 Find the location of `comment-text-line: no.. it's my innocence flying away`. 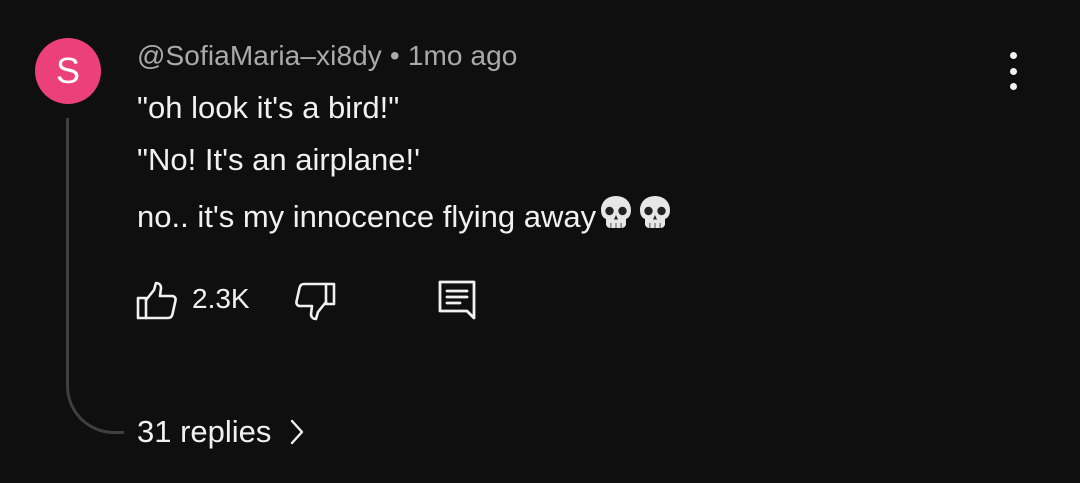

comment-text-line: no.. it's my innocence flying away is located at coordinates (367, 216).